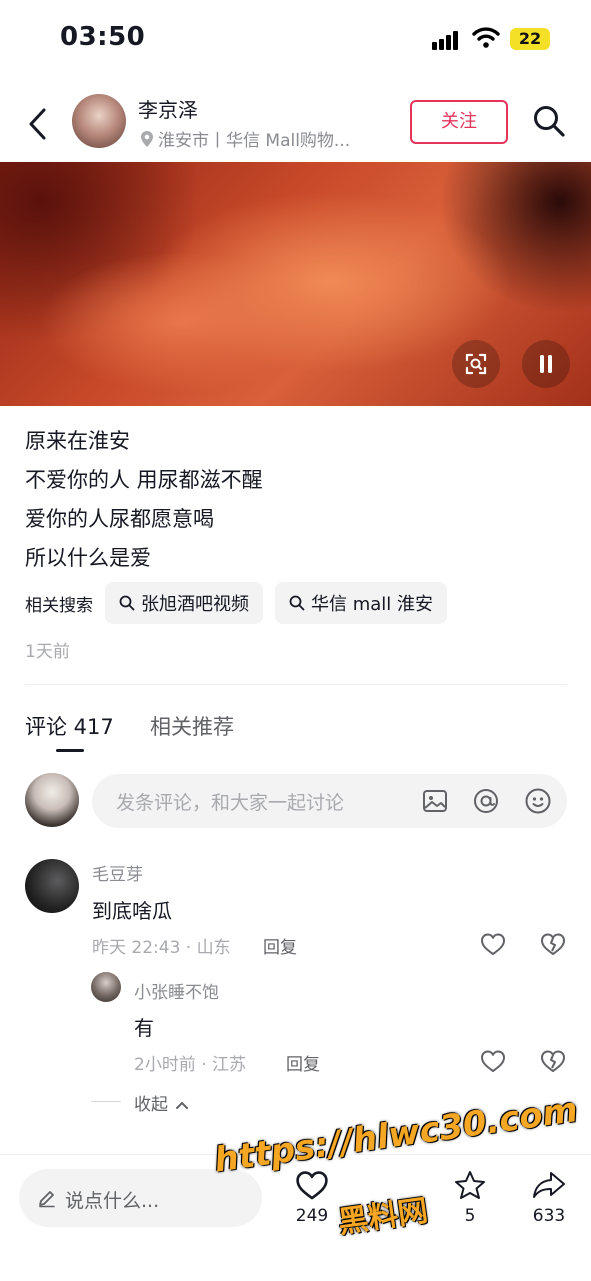  What do you see at coordinates (103, 37) in the screenshot?
I see `status-time: 03:50` at bounding box center [103, 37].